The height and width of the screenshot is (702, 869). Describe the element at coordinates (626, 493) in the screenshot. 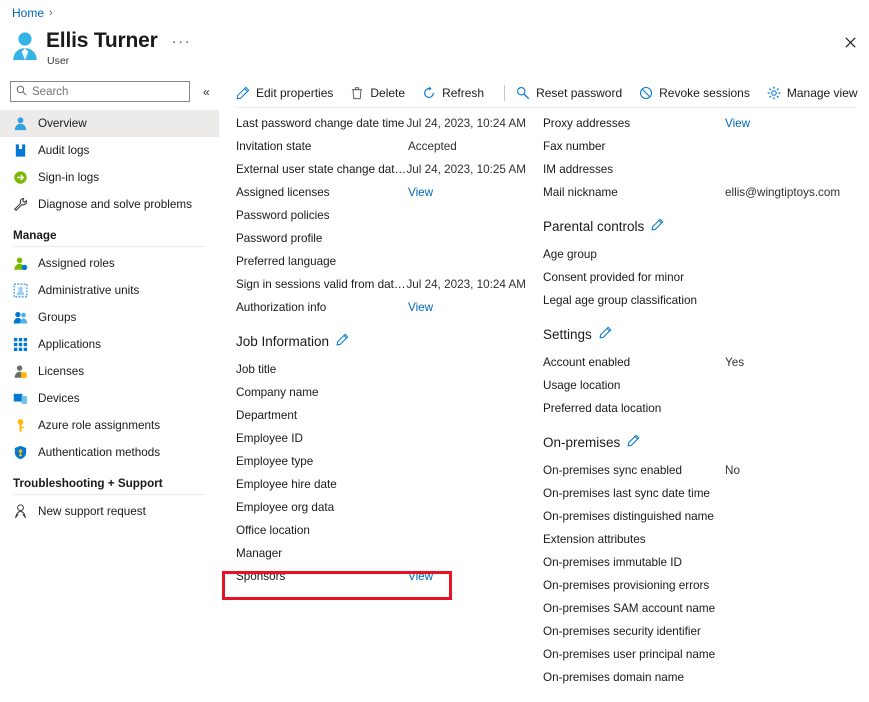

I see `property-label: On-premises last sync date time` at that location.